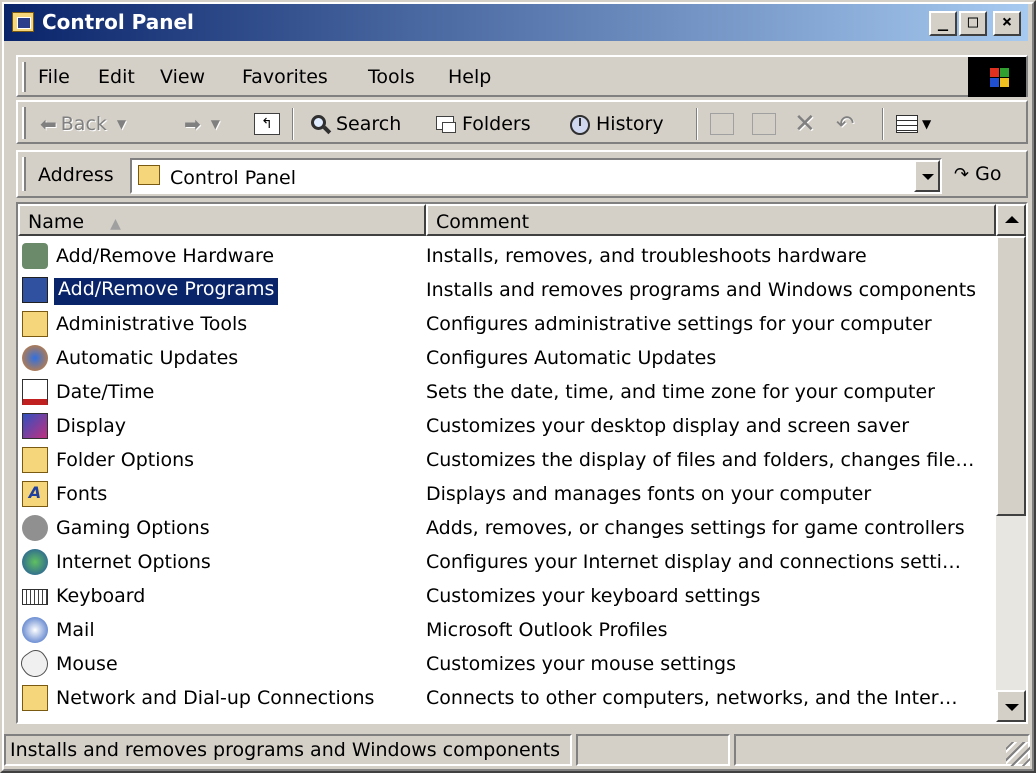 The image size is (1036, 773). I want to click on item-name: Mail, so click(75, 630).